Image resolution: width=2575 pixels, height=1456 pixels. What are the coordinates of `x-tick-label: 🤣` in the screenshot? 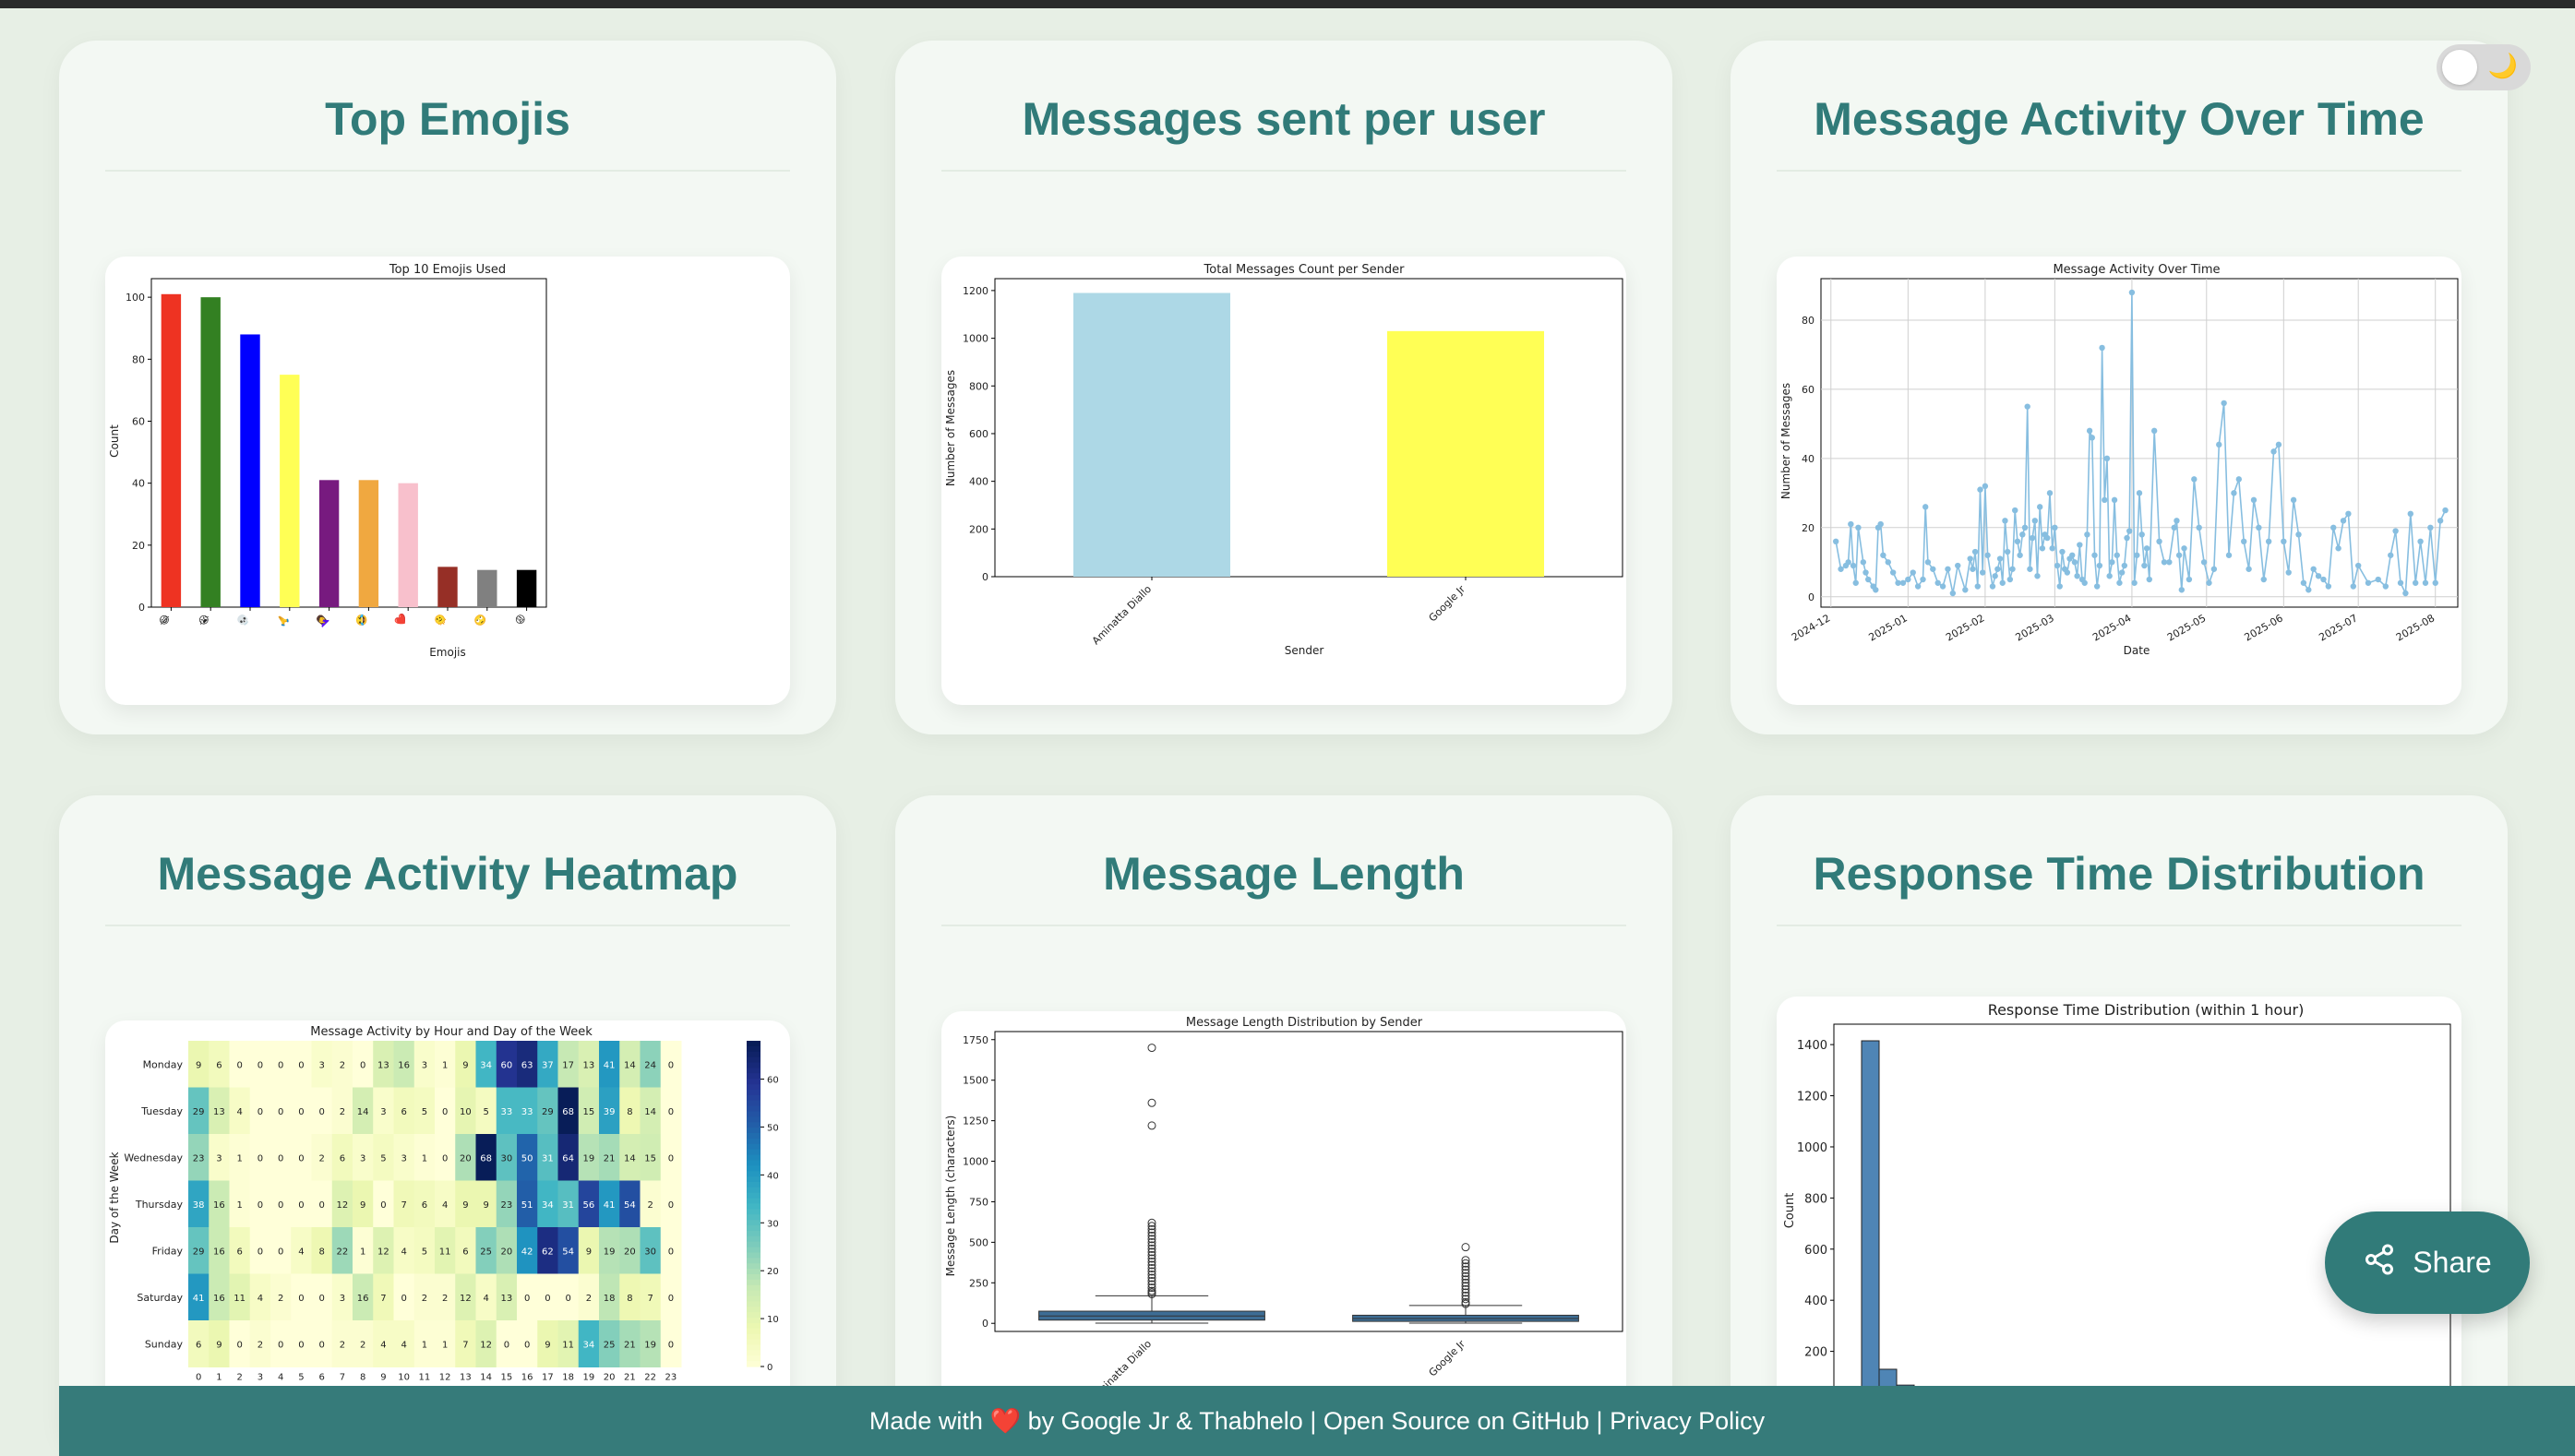 It's located at (362, 621).